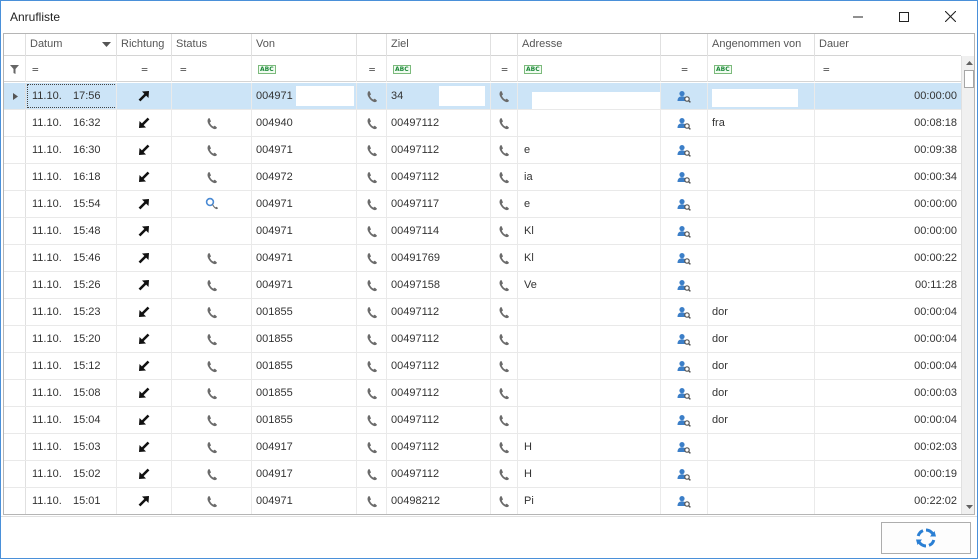 This screenshot has width=978, height=559. Describe the element at coordinates (71, 258) in the screenshot. I see `cell-datum: 11.10. 15:46` at that location.